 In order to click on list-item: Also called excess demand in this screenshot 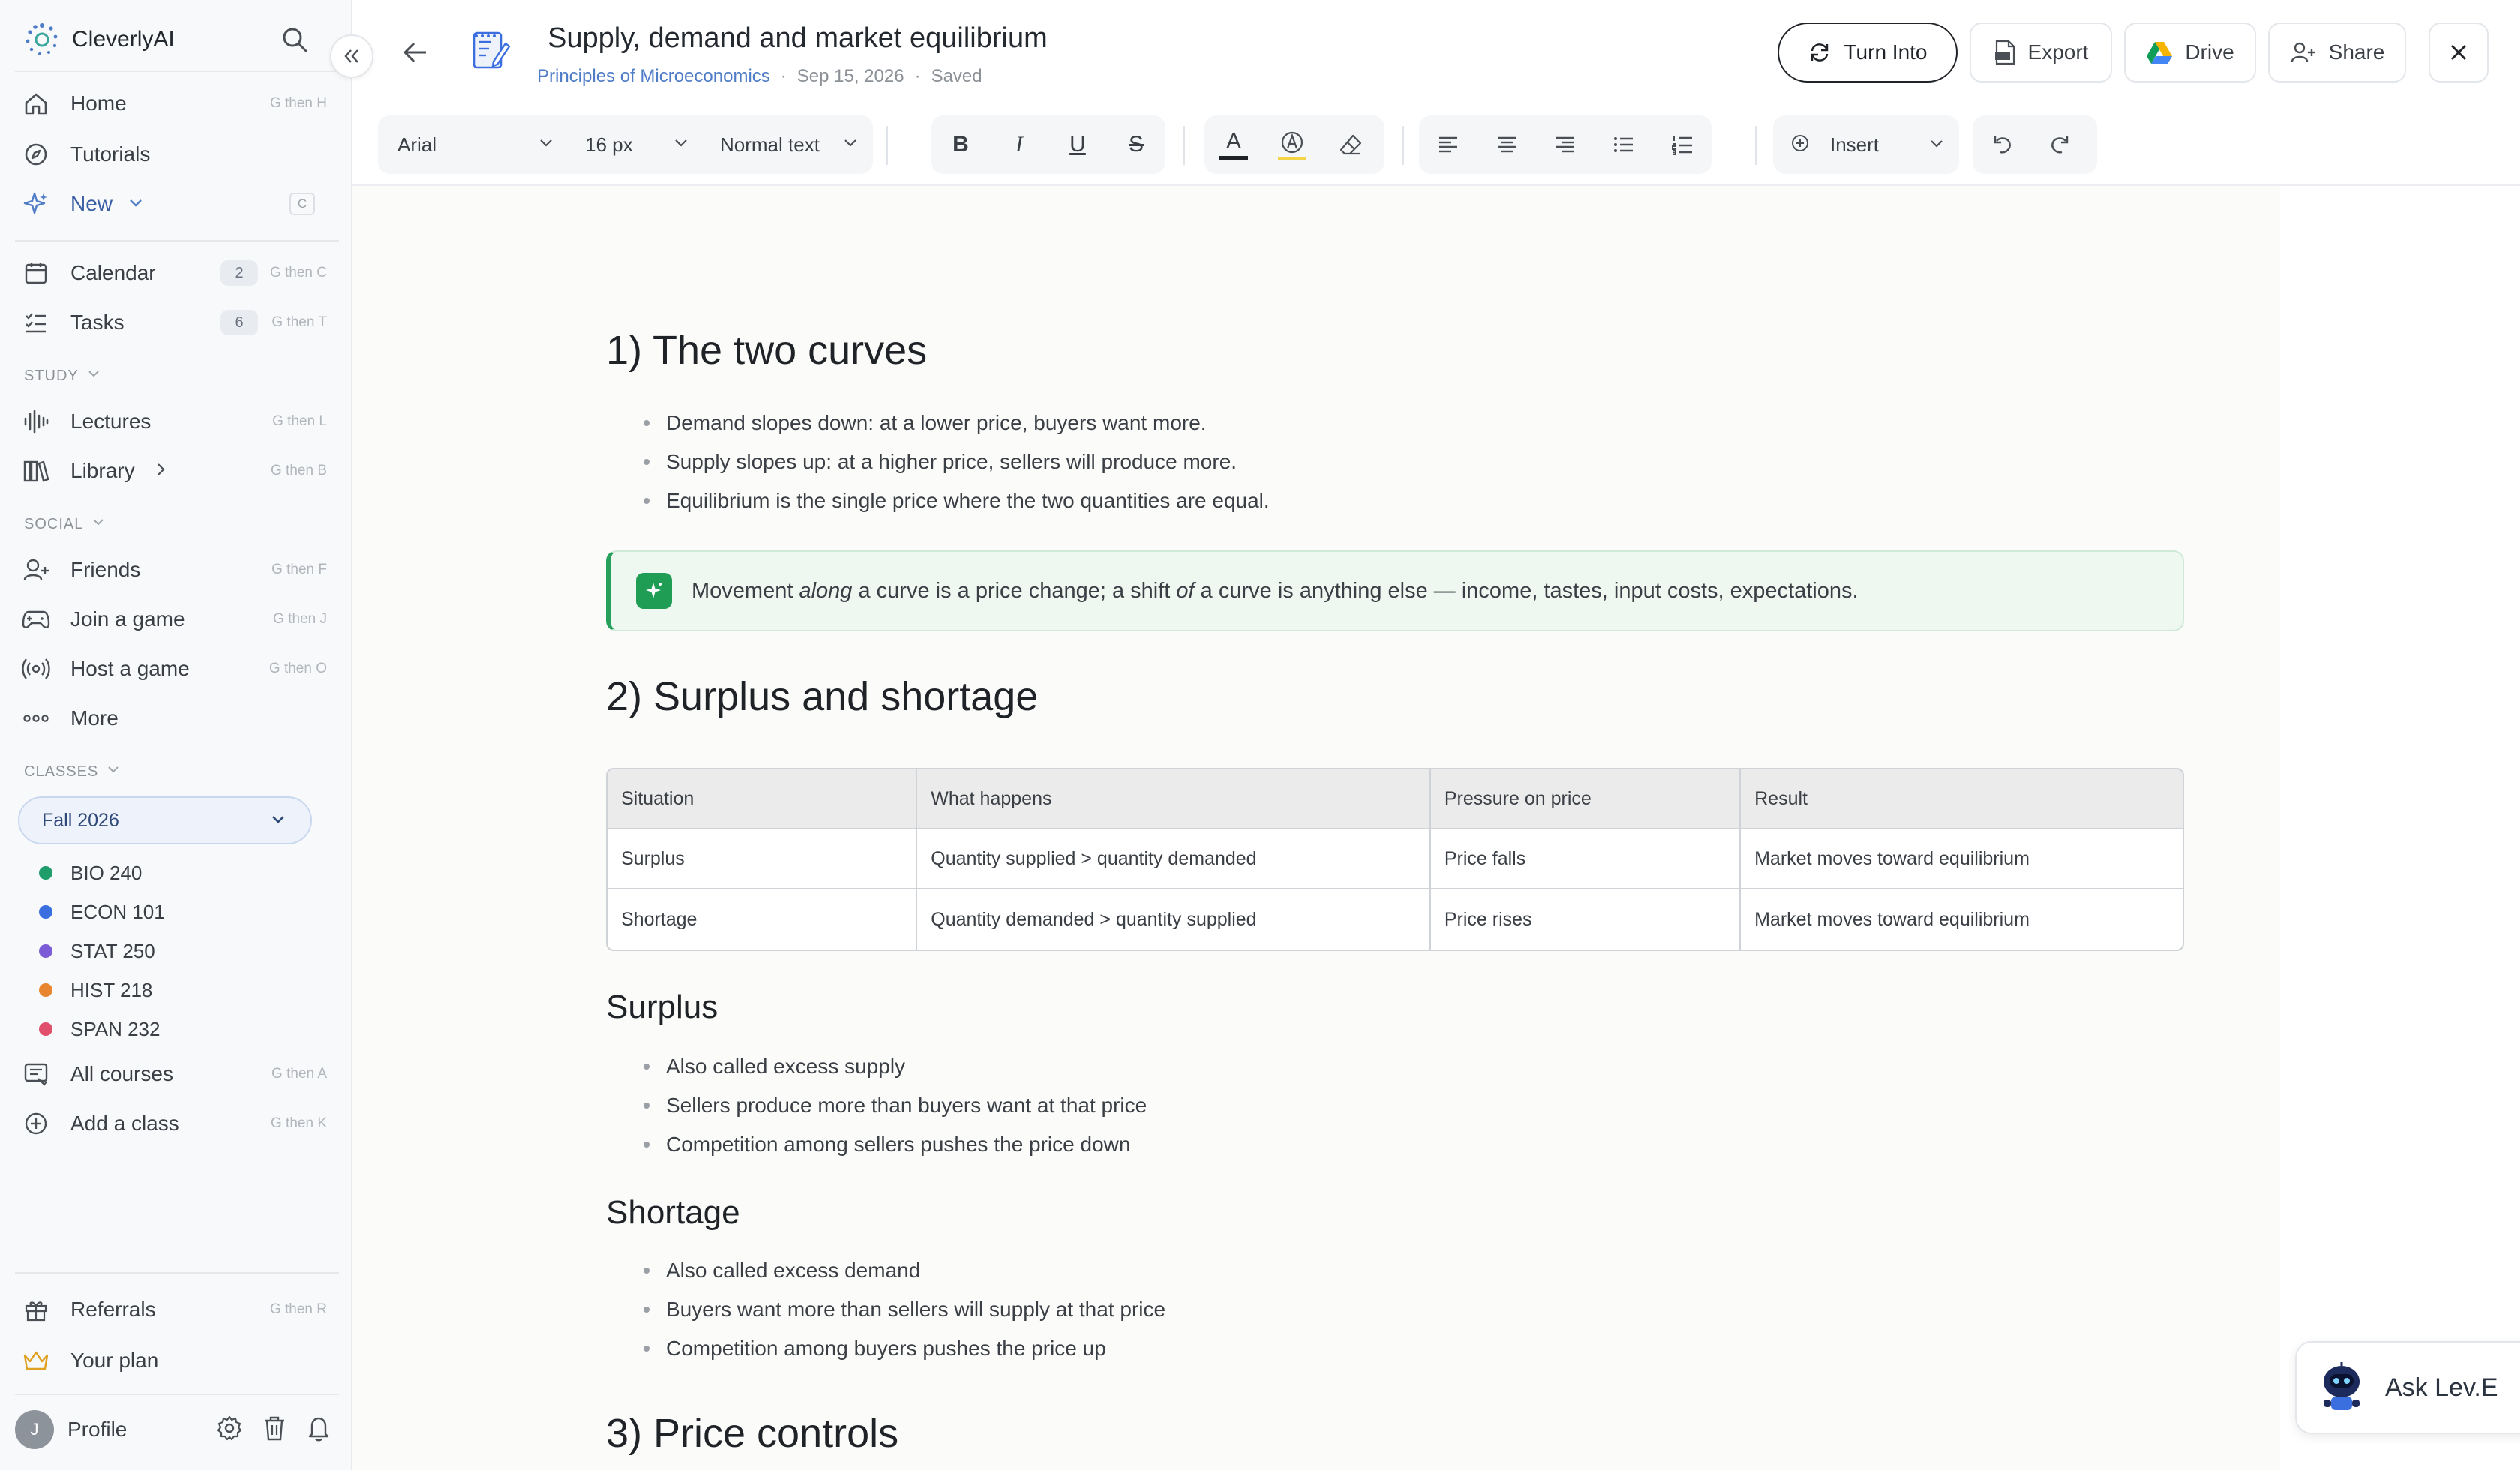, I will do `click(905, 1270)`.